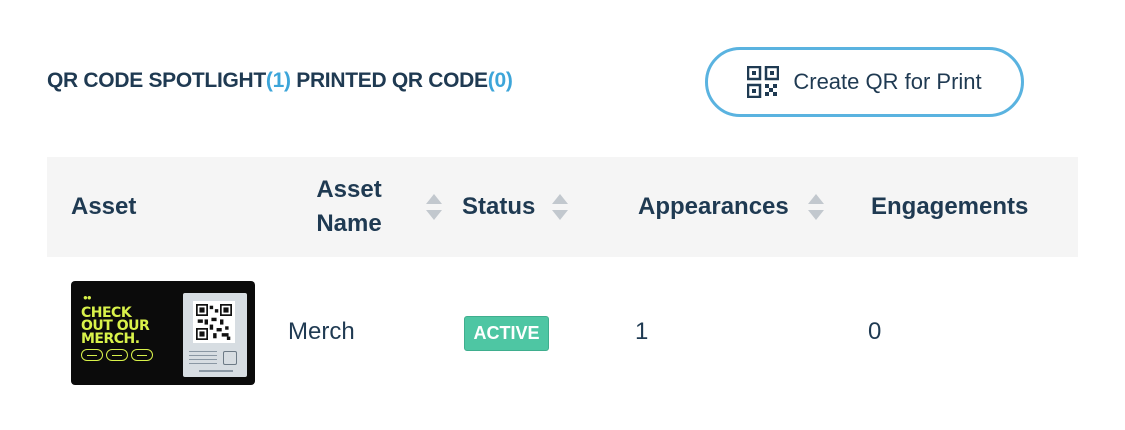 This screenshot has height=430, width=1125. I want to click on scan-icon, so click(230, 358).